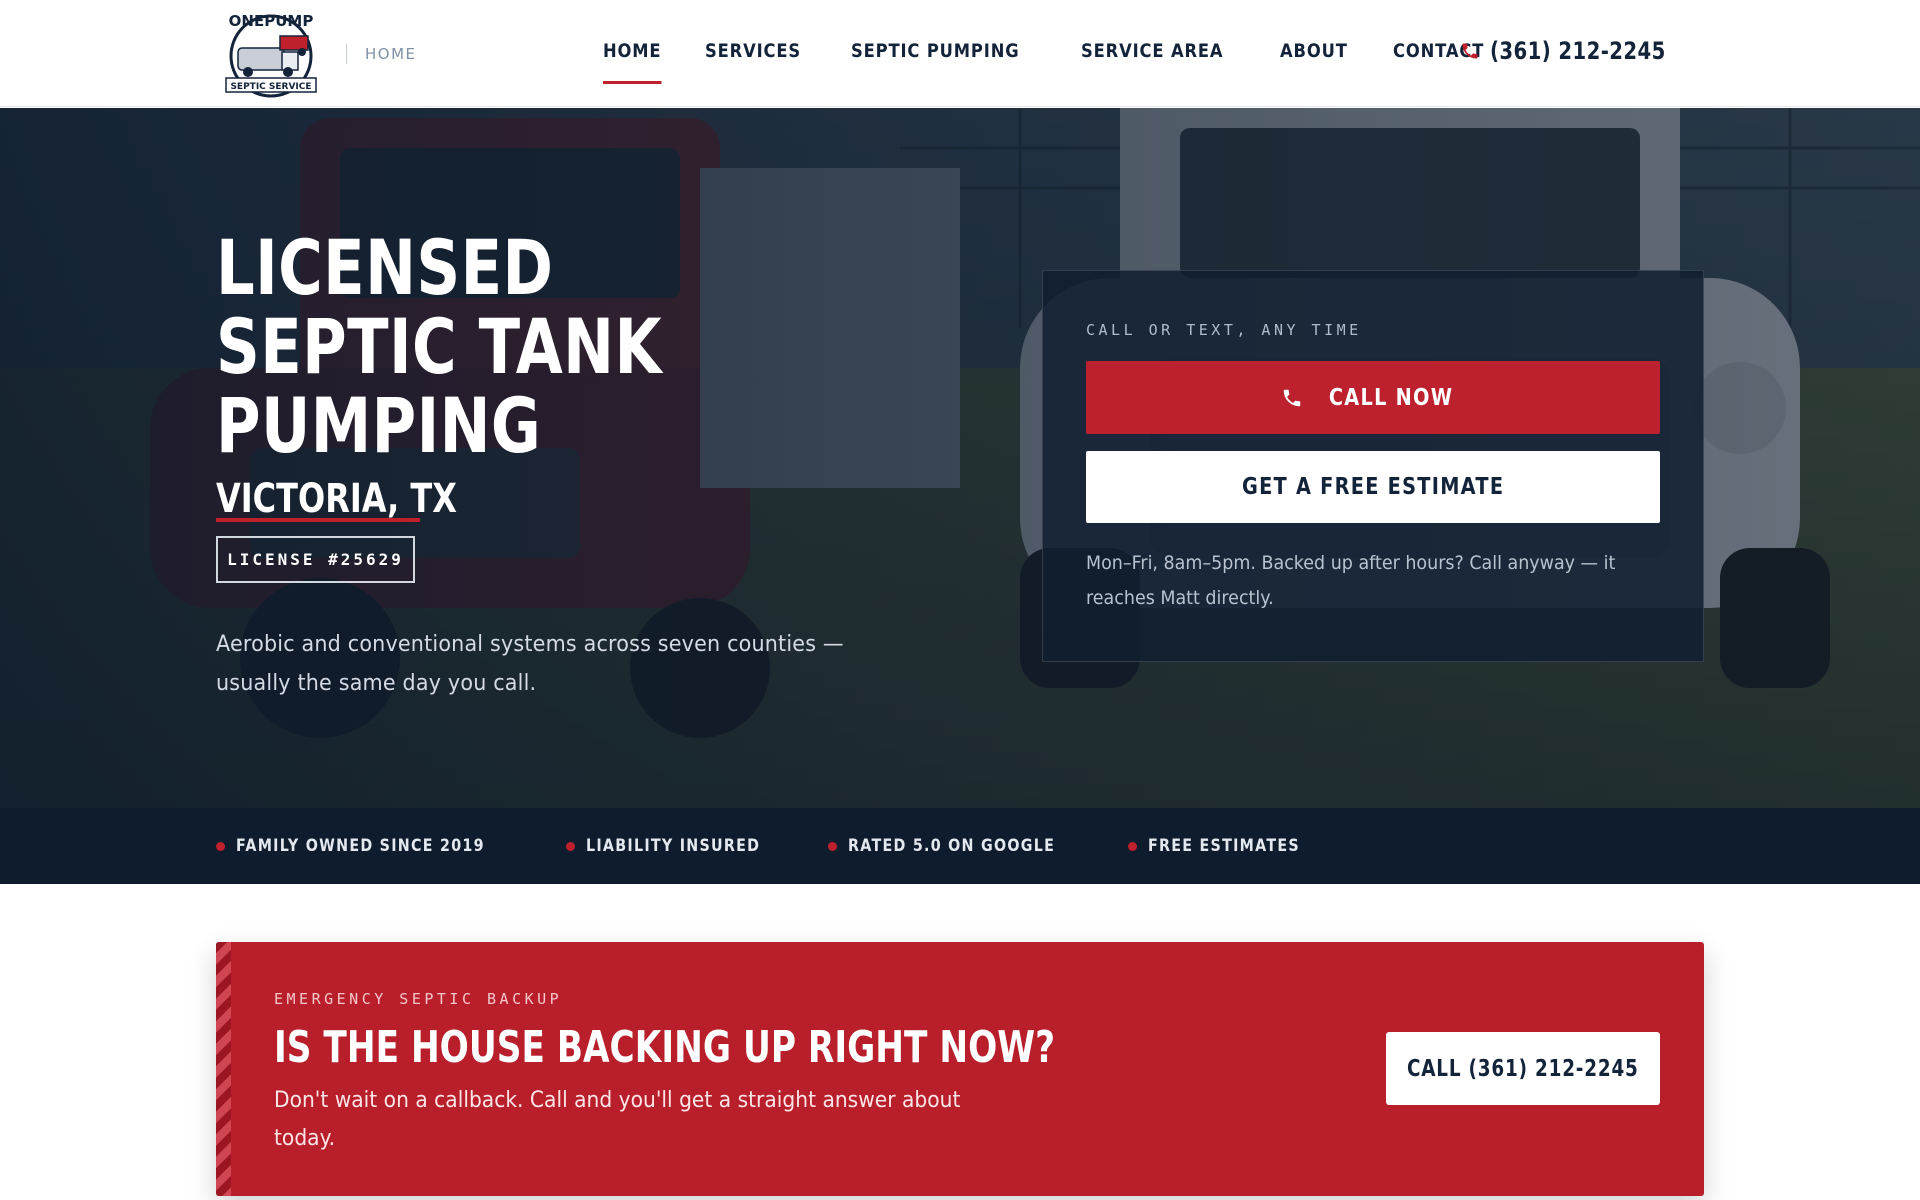 The height and width of the screenshot is (1200, 1920). I want to click on hero-title-line: PUMPING, so click(379, 425).